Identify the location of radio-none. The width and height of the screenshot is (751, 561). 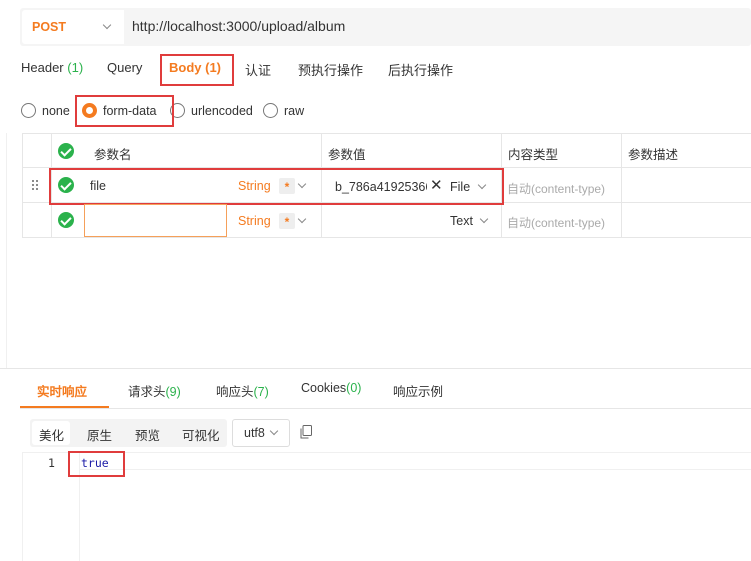
(28, 110).